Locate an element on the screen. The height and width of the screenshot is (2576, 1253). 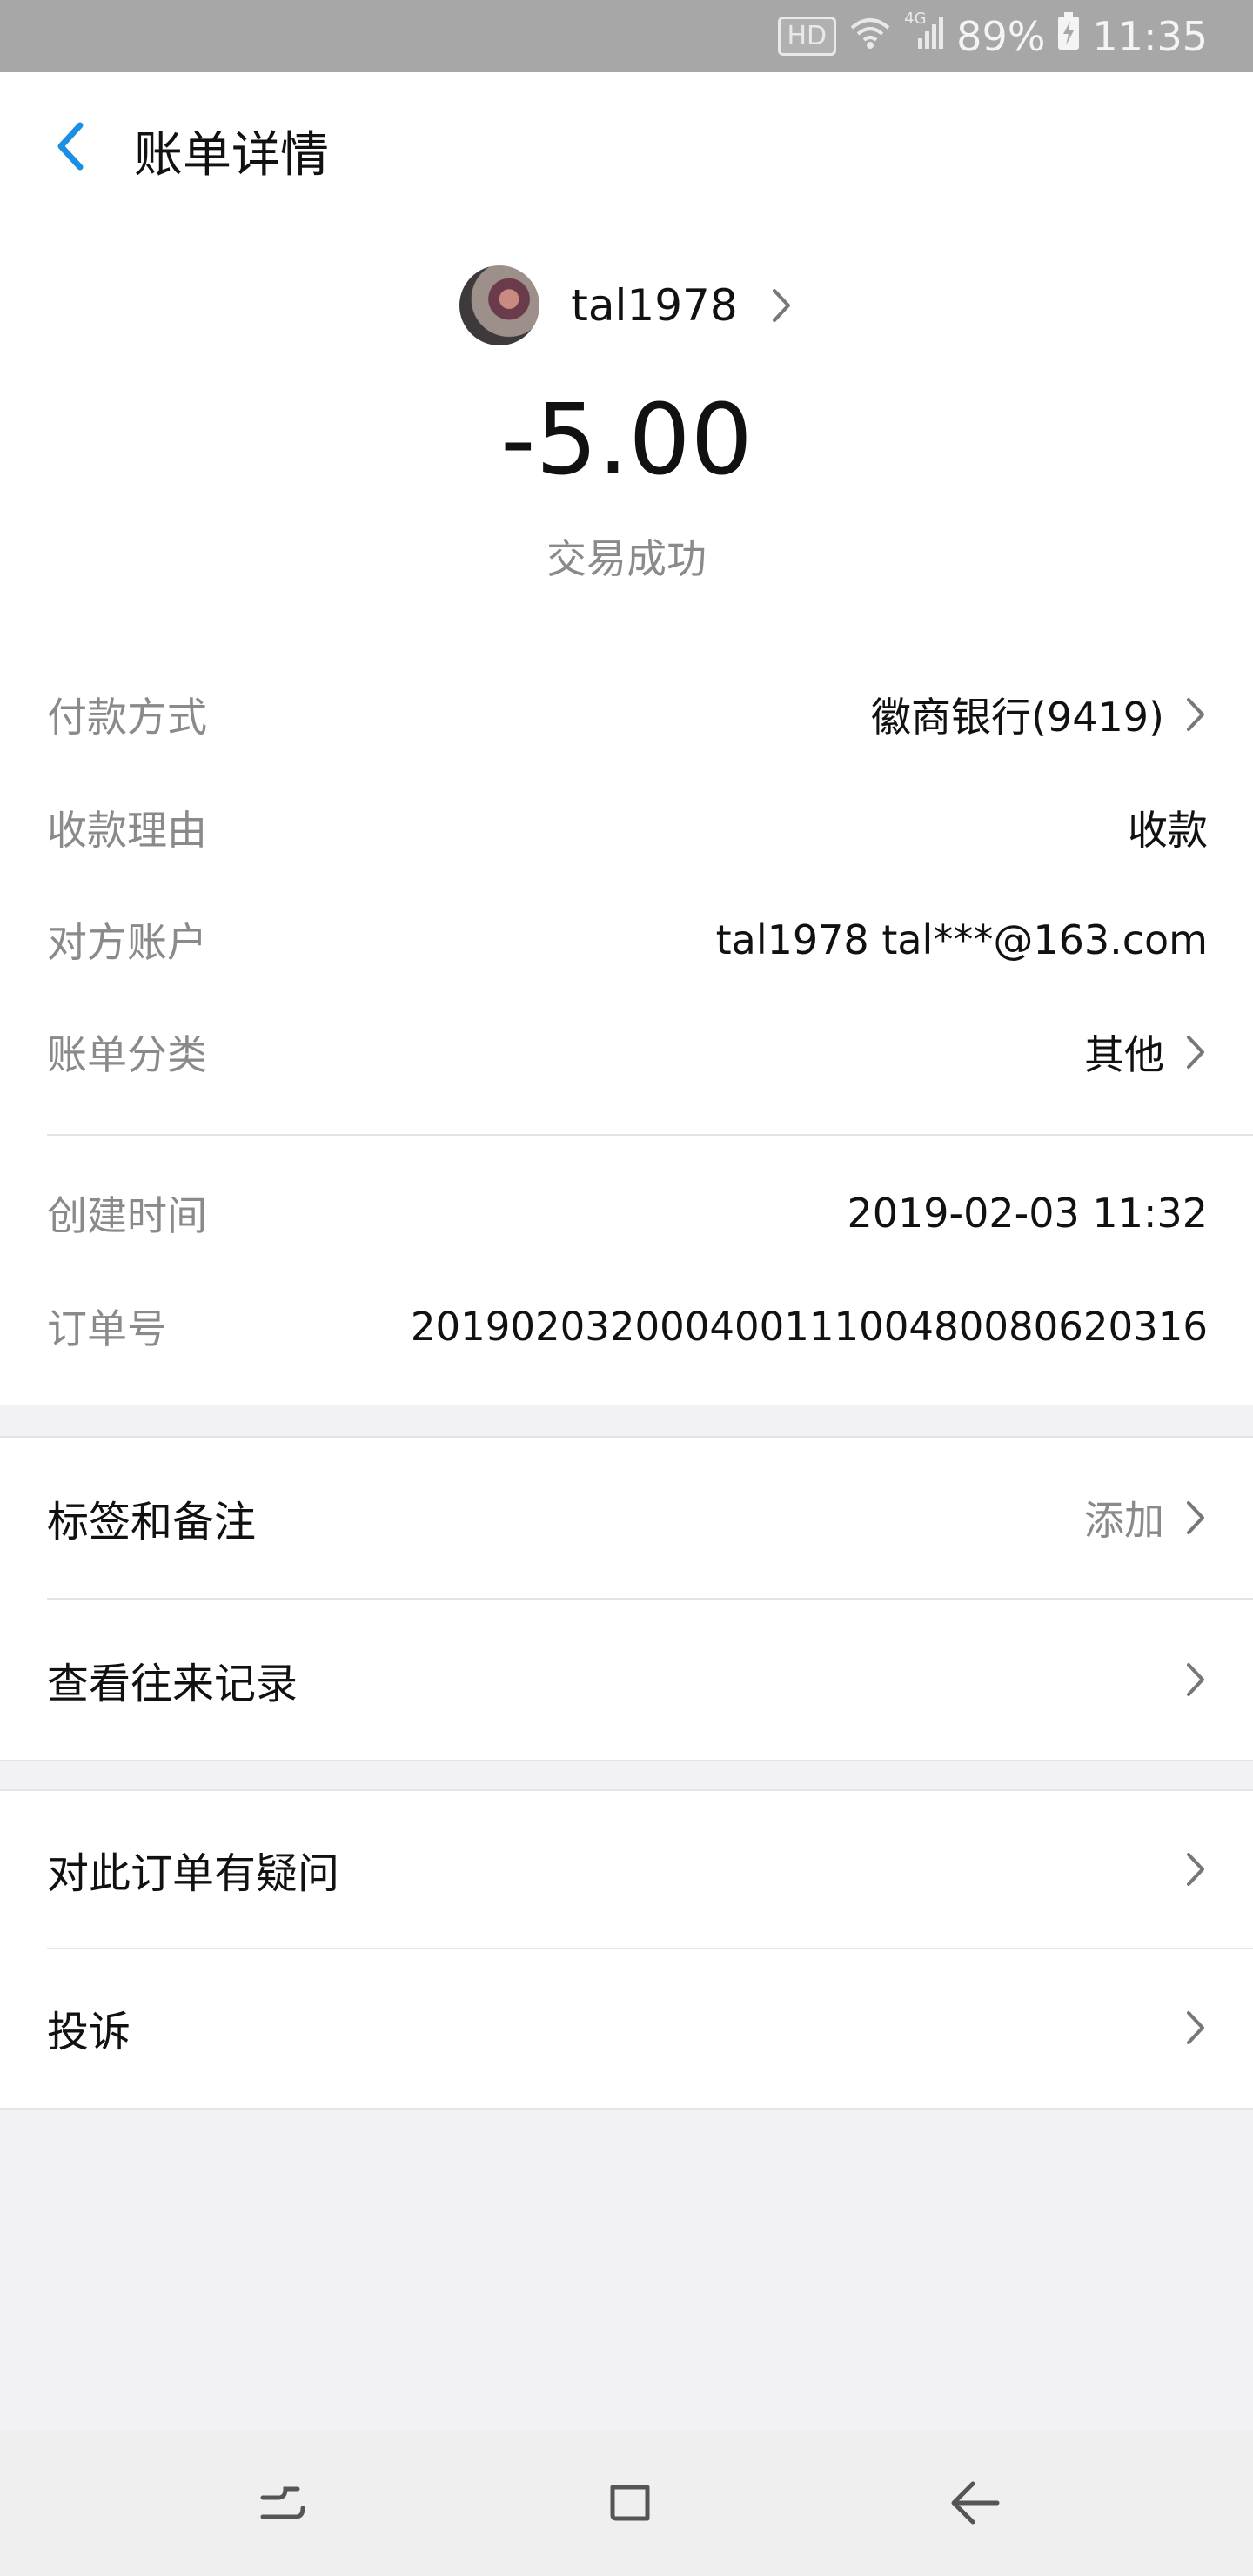
detail-value: 收款 is located at coordinates (1168, 830).